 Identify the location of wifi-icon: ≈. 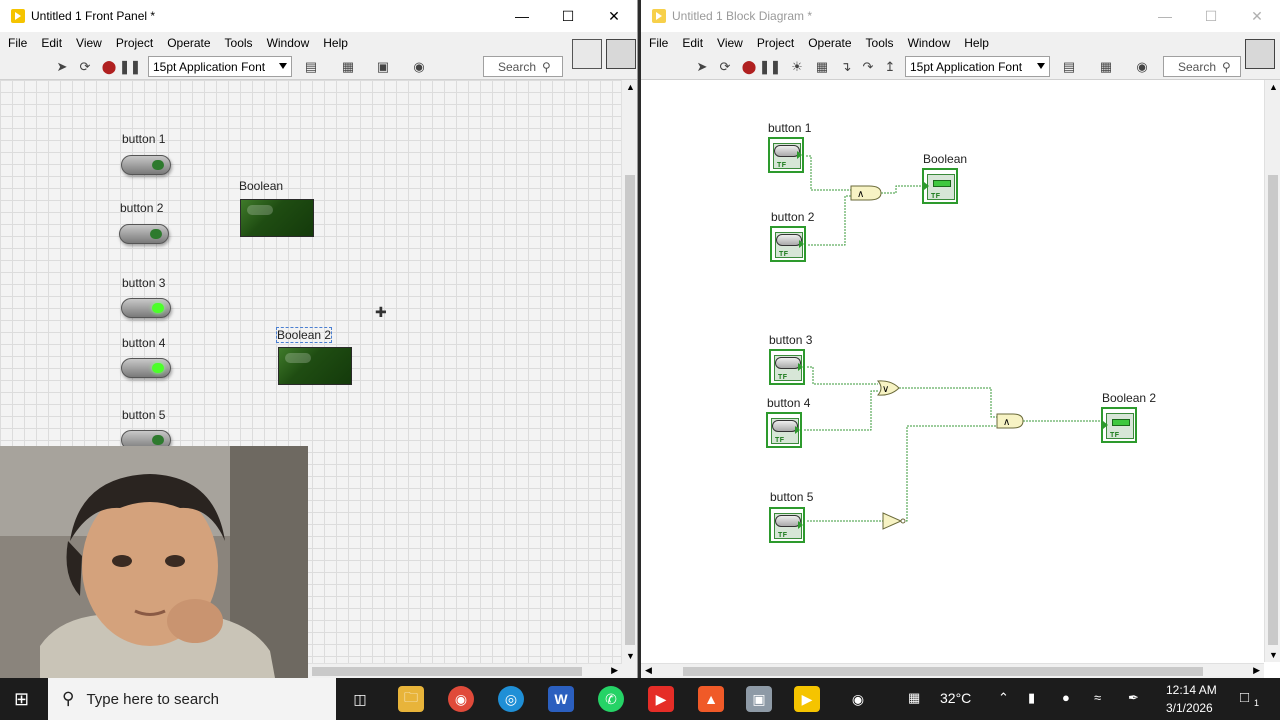
(1097, 697).